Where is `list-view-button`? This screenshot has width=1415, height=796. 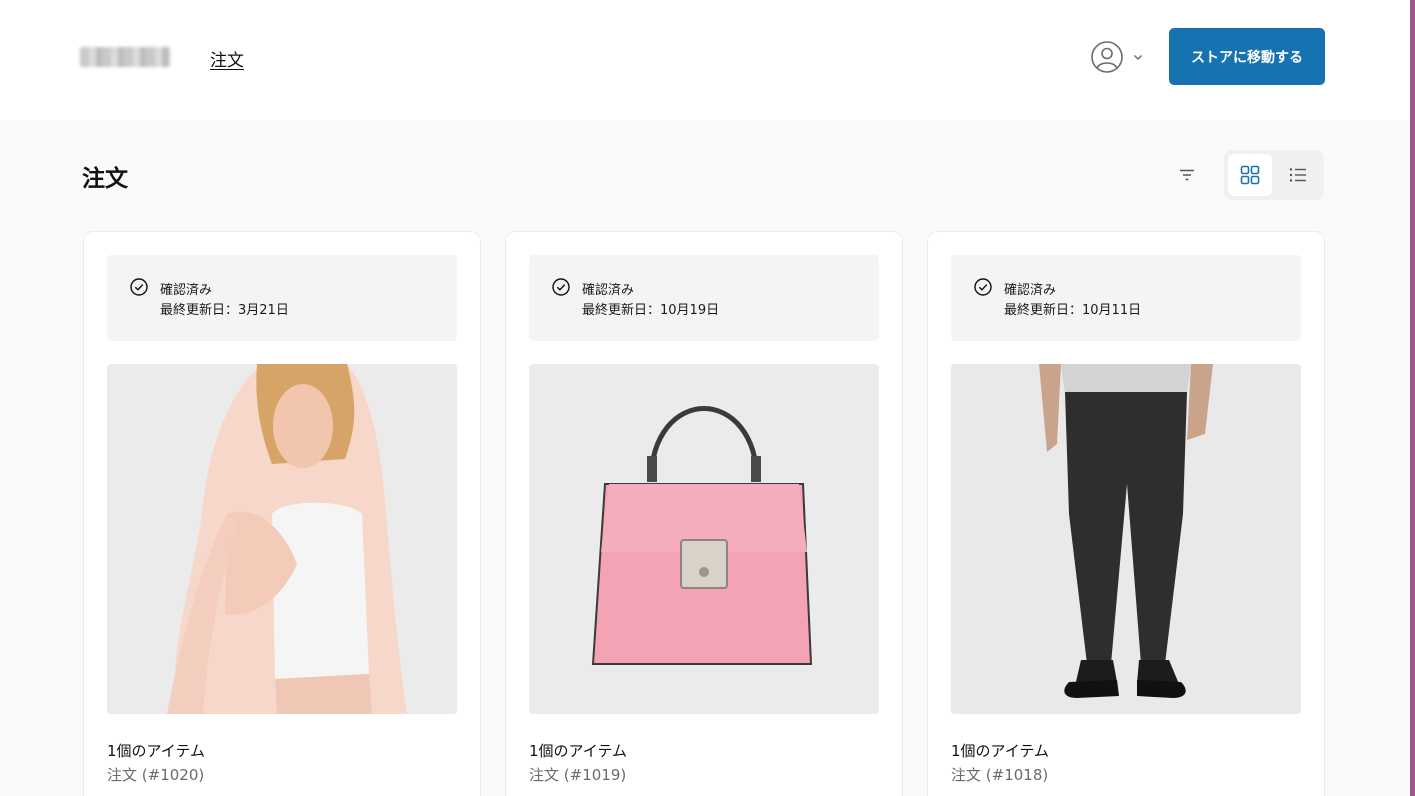
list-view-button is located at coordinates (1298, 175).